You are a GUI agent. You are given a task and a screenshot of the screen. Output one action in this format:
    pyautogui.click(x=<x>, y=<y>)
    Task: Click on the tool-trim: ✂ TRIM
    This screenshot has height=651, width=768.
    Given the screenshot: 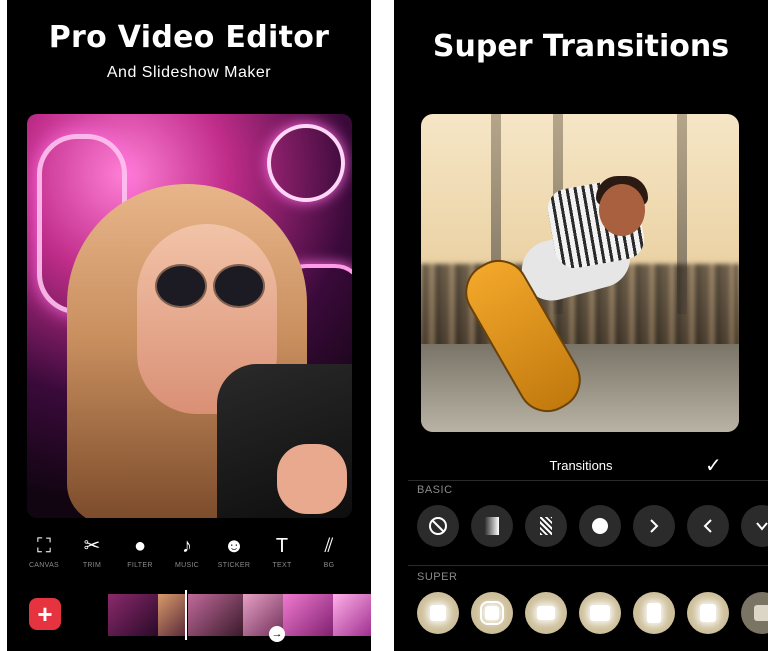 What is the action you would take?
    pyautogui.click(x=92, y=550)
    